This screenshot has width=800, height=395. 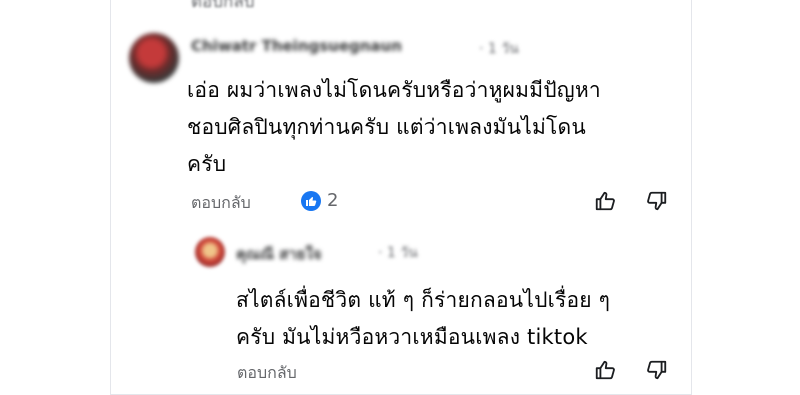 I want to click on comment-author: คุณณี สายใจ, so click(x=279, y=254).